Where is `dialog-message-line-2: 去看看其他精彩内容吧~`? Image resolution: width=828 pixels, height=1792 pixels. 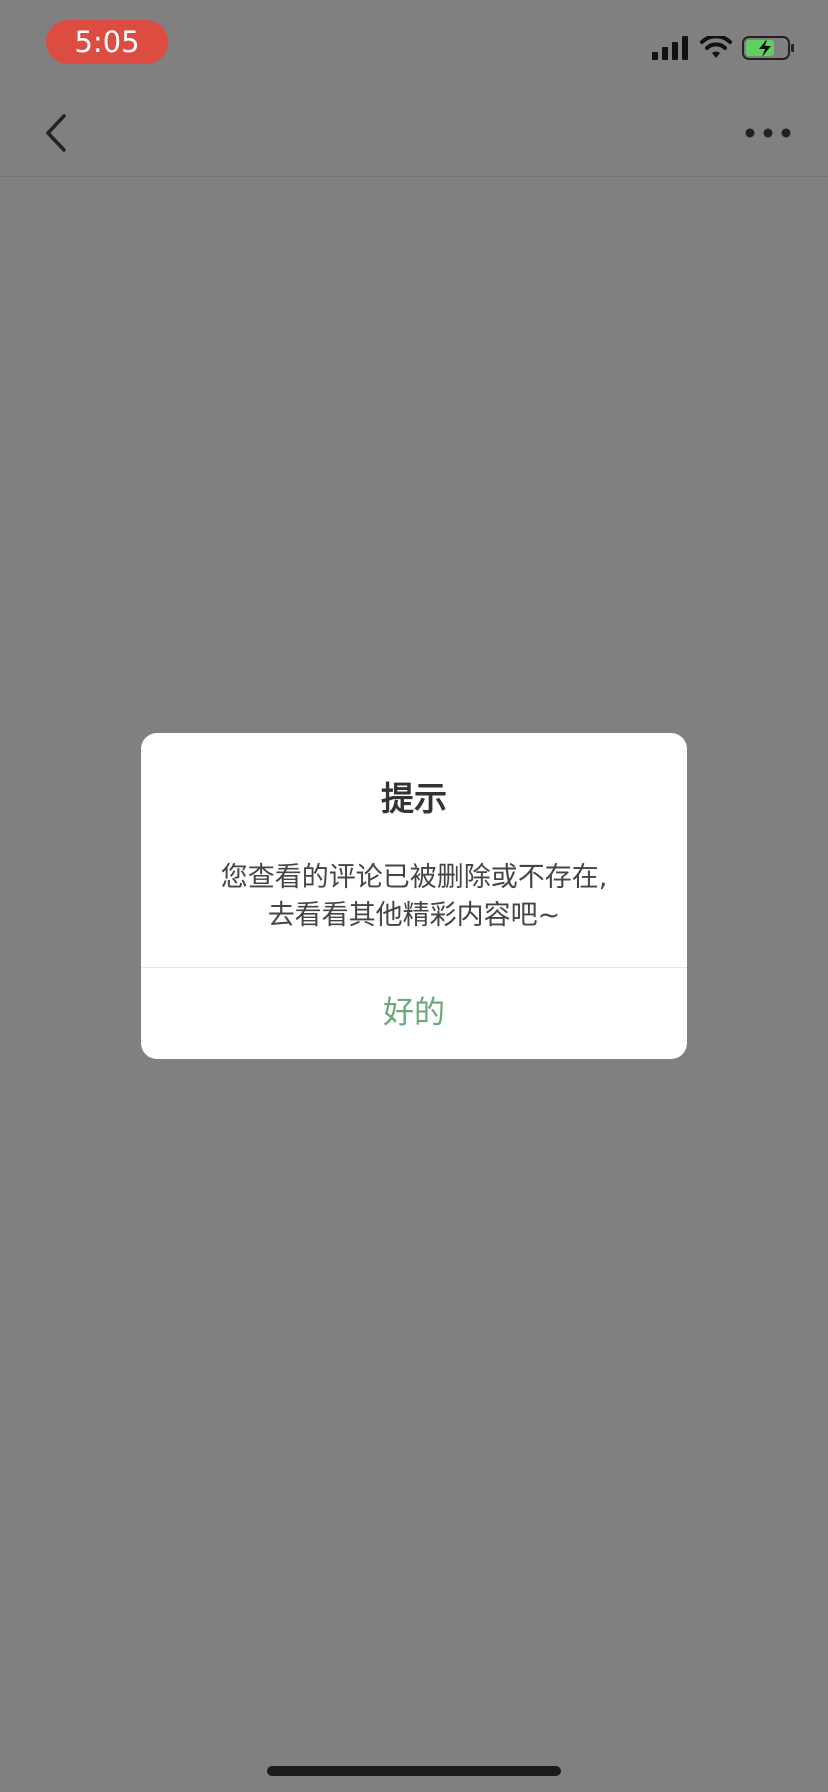 dialog-message-line-2: 去看看其他精彩内容吧~ is located at coordinates (414, 915).